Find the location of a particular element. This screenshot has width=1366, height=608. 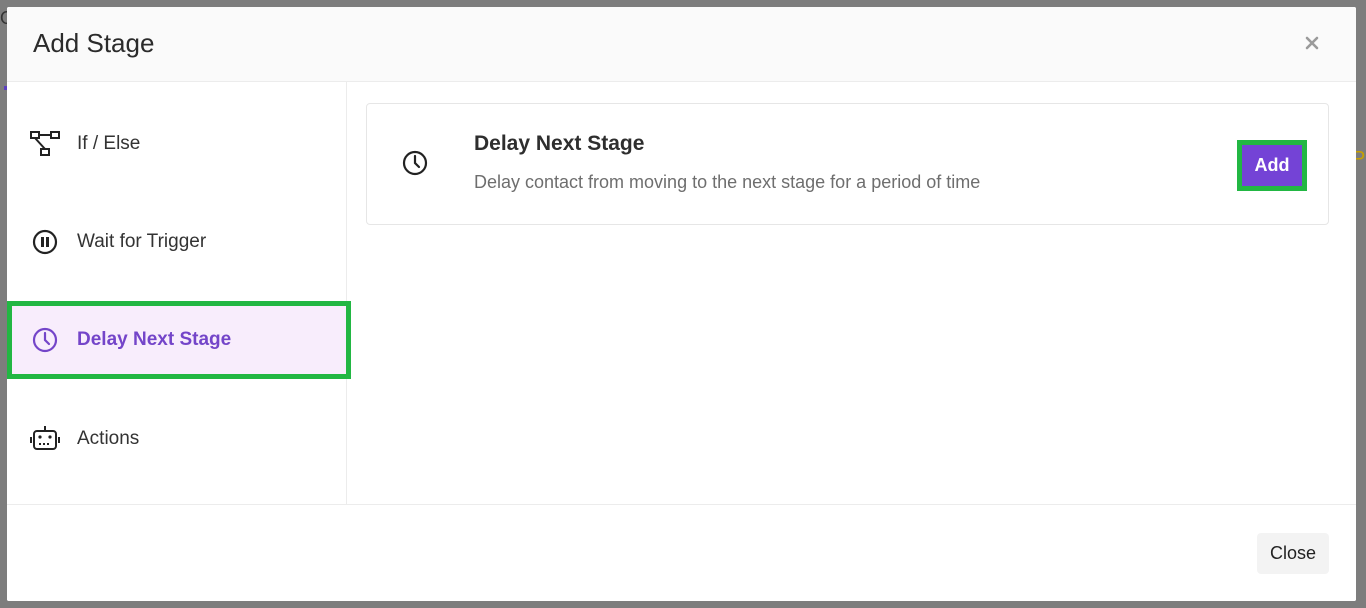

sidebar-item-label: Delay Next Stage is located at coordinates (154, 339).